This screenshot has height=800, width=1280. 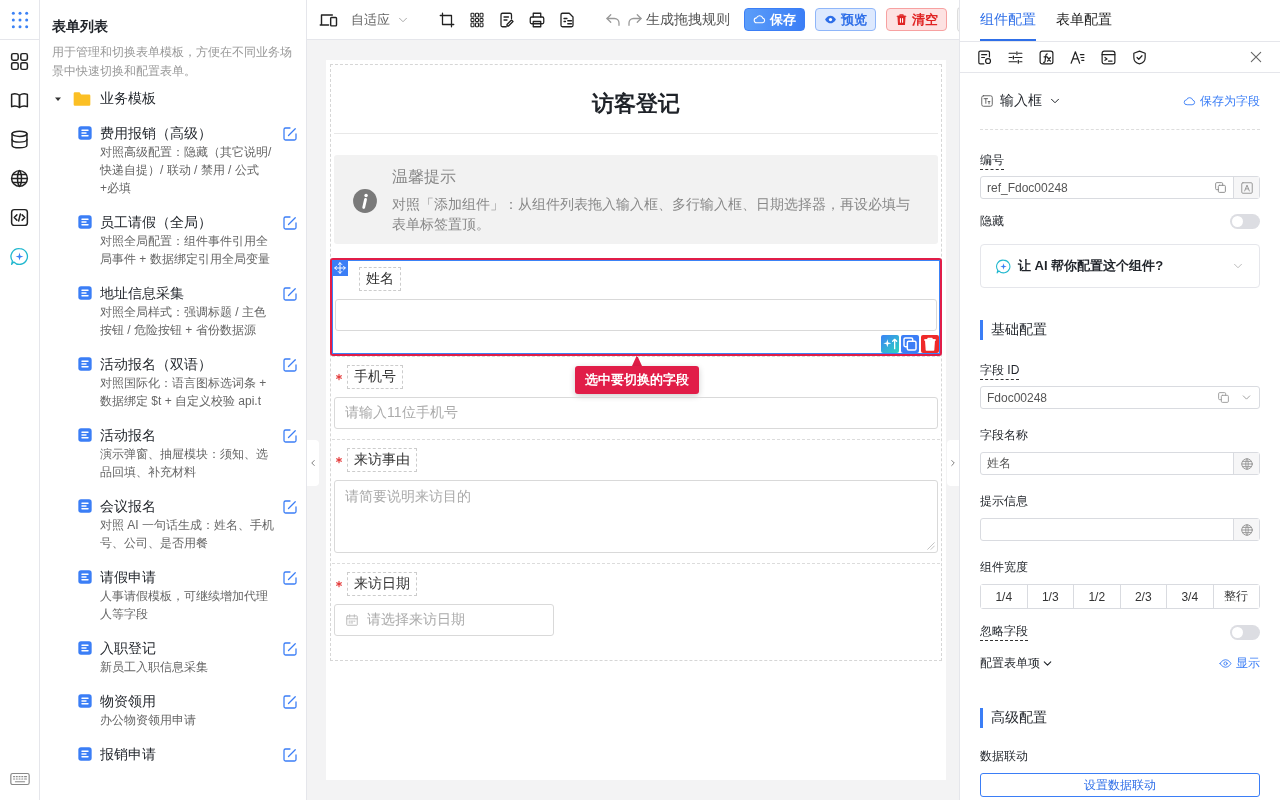 I want to click on template-title: 会议报名, so click(x=128, y=506).